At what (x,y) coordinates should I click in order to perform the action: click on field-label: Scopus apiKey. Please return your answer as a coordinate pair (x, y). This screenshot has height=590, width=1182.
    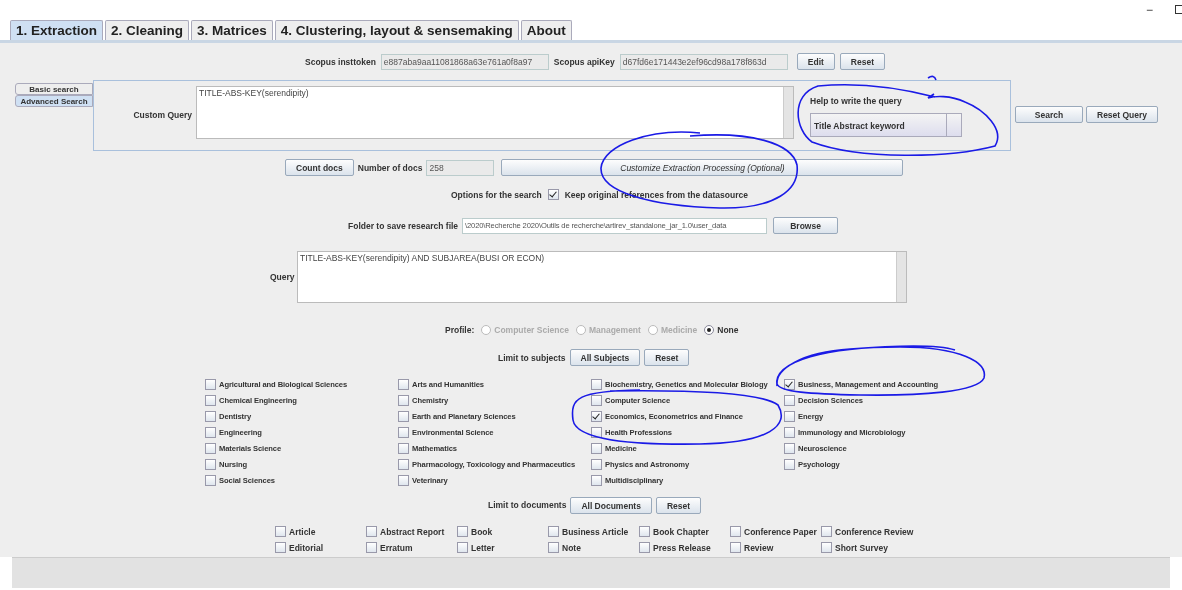
    Looking at the image, I should click on (584, 61).